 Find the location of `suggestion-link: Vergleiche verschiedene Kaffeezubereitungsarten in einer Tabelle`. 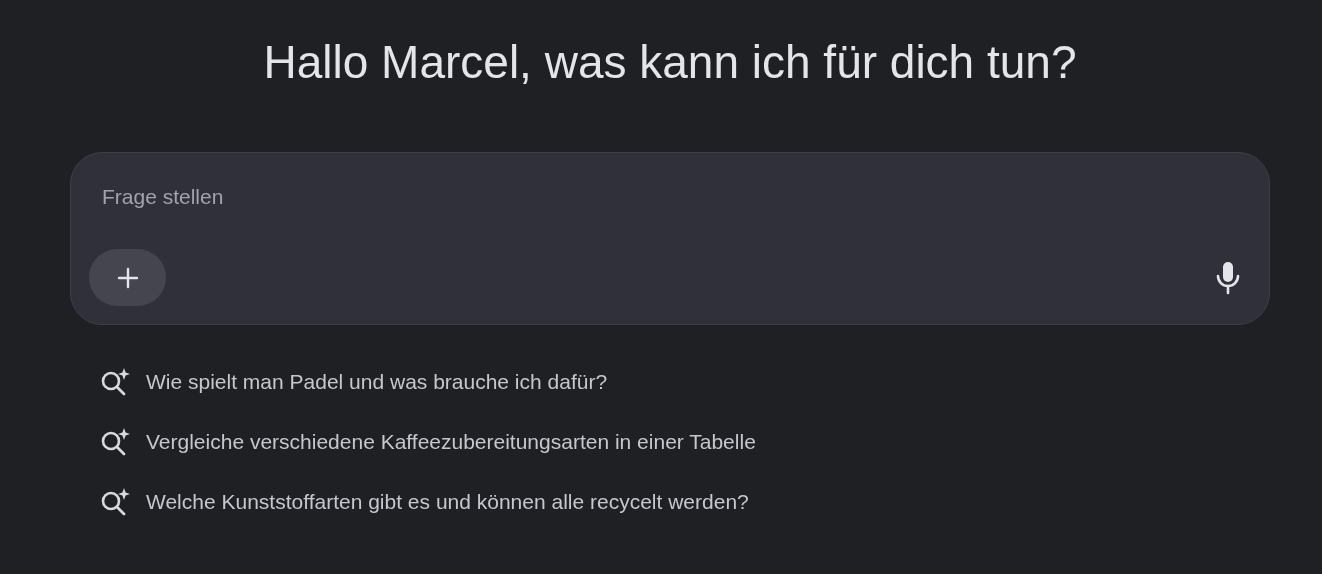

suggestion-link: Vergleiche verschiedene Kaffeezubereitungsarten in einer Tabelle is located at coordinates (685, 442).